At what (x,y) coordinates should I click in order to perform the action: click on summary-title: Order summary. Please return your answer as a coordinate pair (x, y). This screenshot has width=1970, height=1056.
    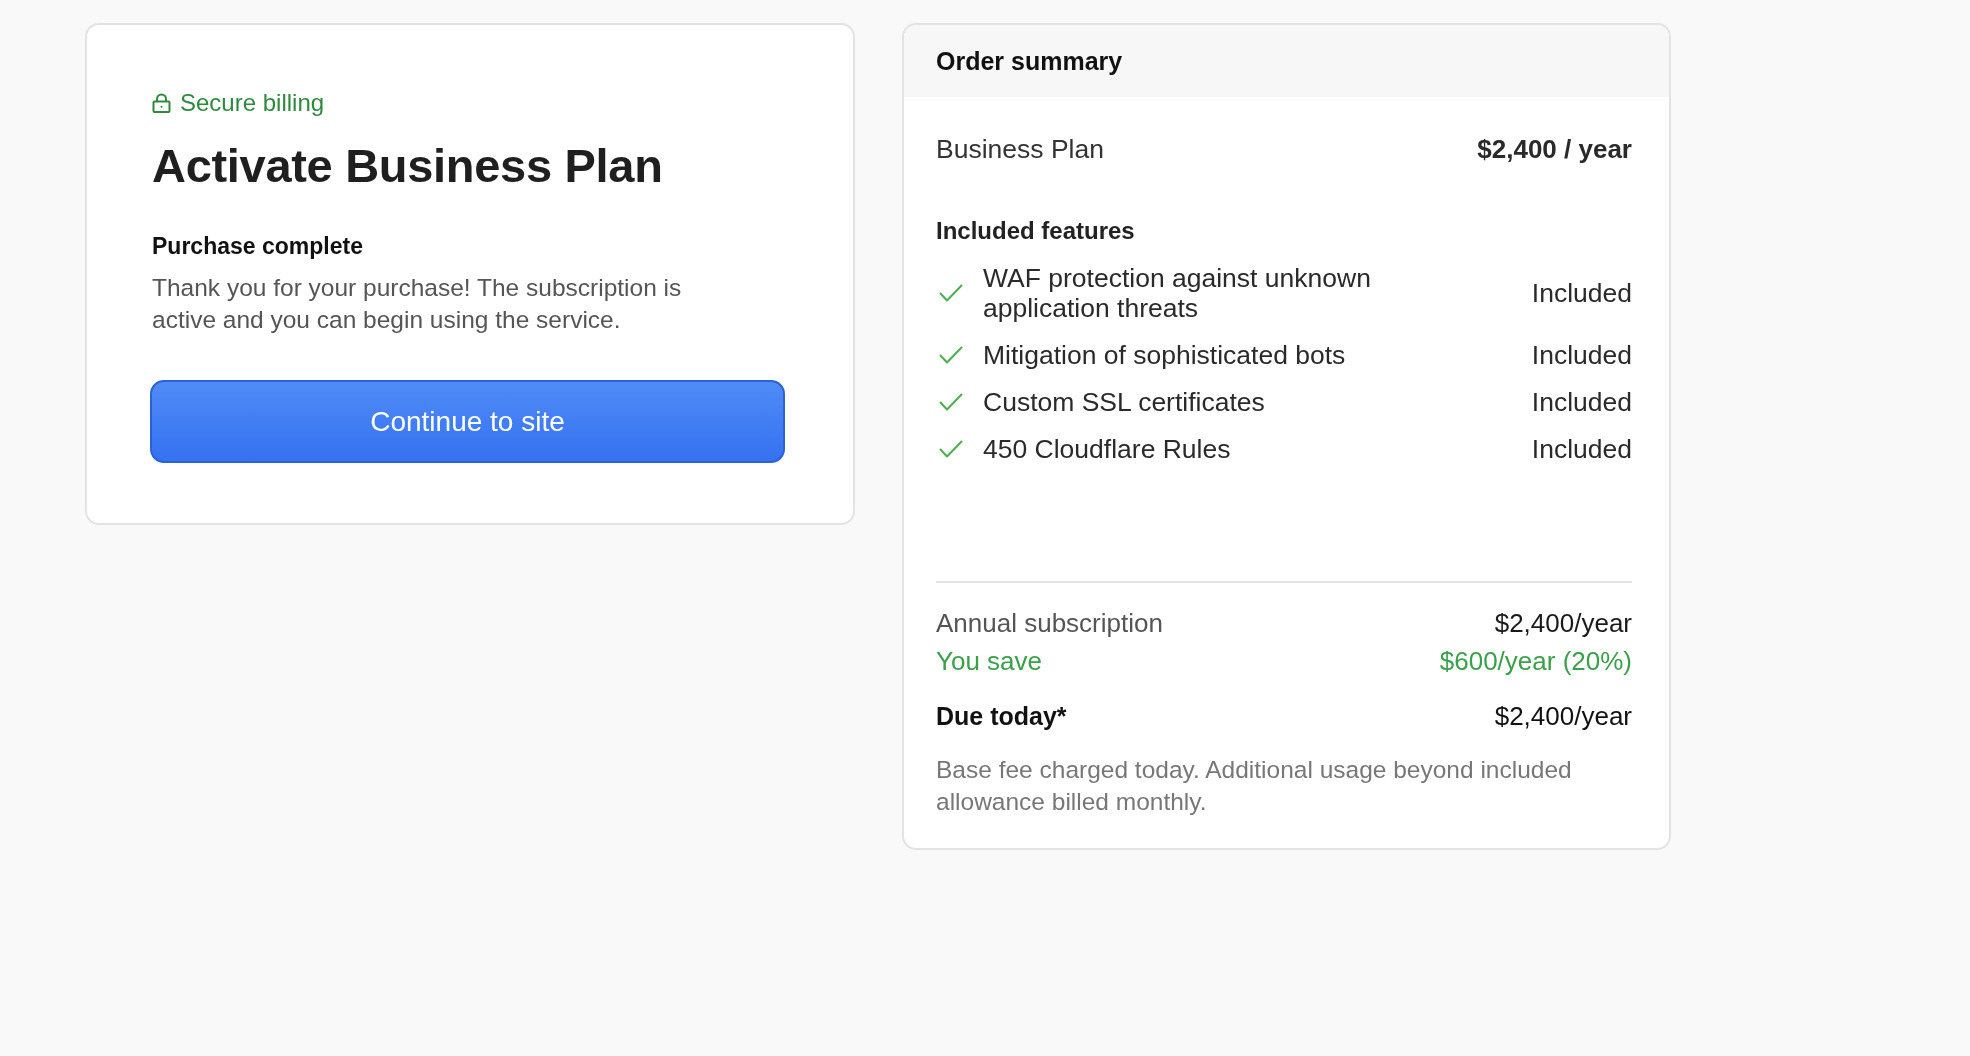
    Looking at the image, I should click on (1029, 61).